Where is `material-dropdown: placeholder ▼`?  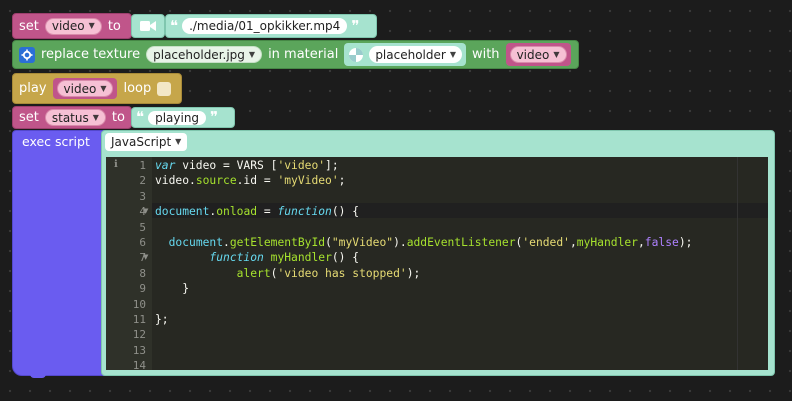 material-dropdown: placeholder ▼ is located at coordinates (415, 54).